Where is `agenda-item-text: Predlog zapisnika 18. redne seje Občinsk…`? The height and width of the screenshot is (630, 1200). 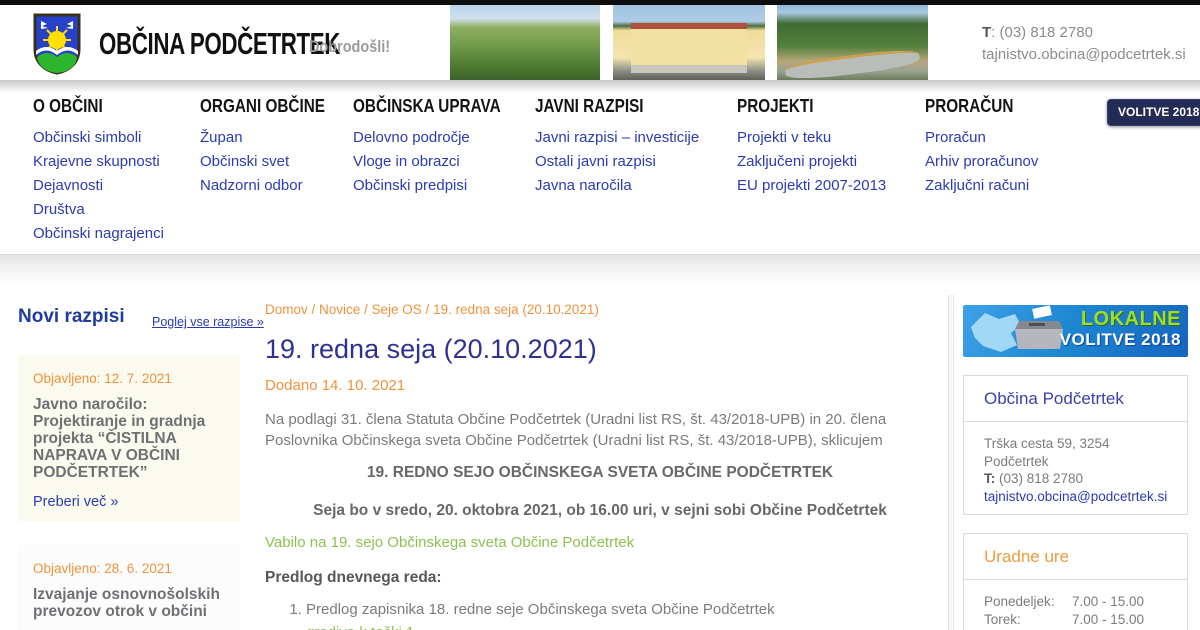
agenda-item-text: Predlog zapisnika 18. redne seje Občinsk… is located at coordinates (540, 609).